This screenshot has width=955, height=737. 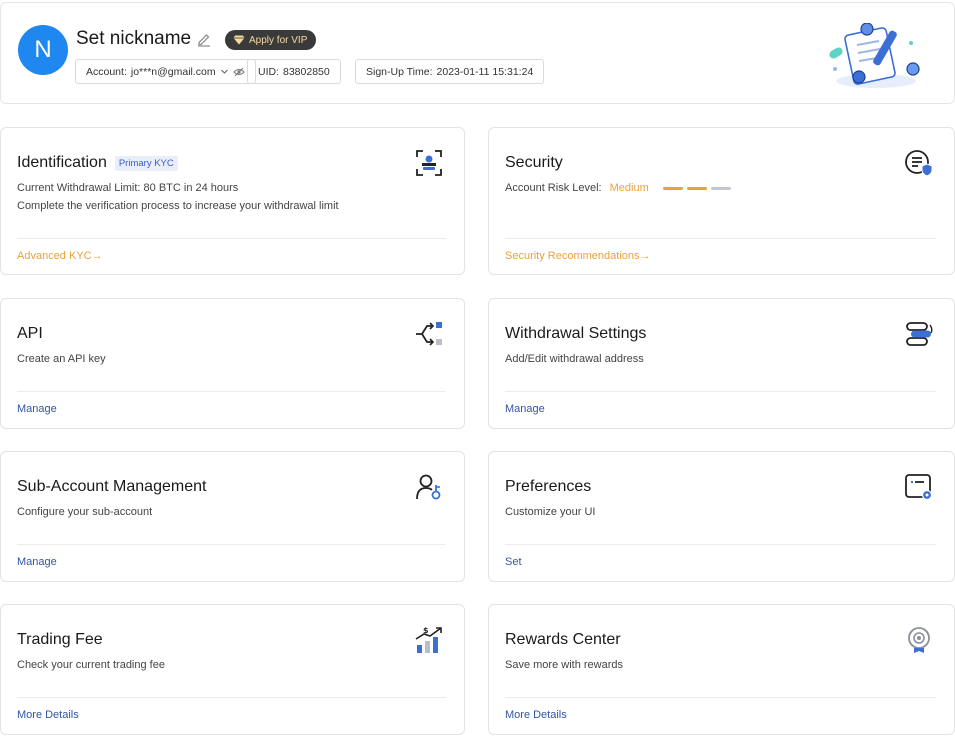 I want to click on risk-level-bars, so click(x=696, y=188).